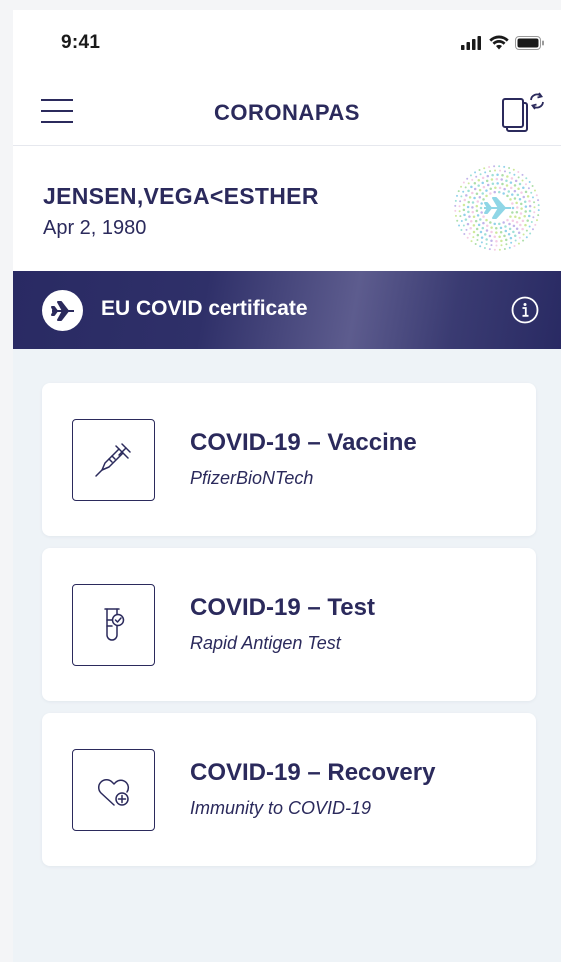  I want to click on holder-info: JENSEN,VEGA<ESTHER Apr 2, 1980, so click(287, 208).